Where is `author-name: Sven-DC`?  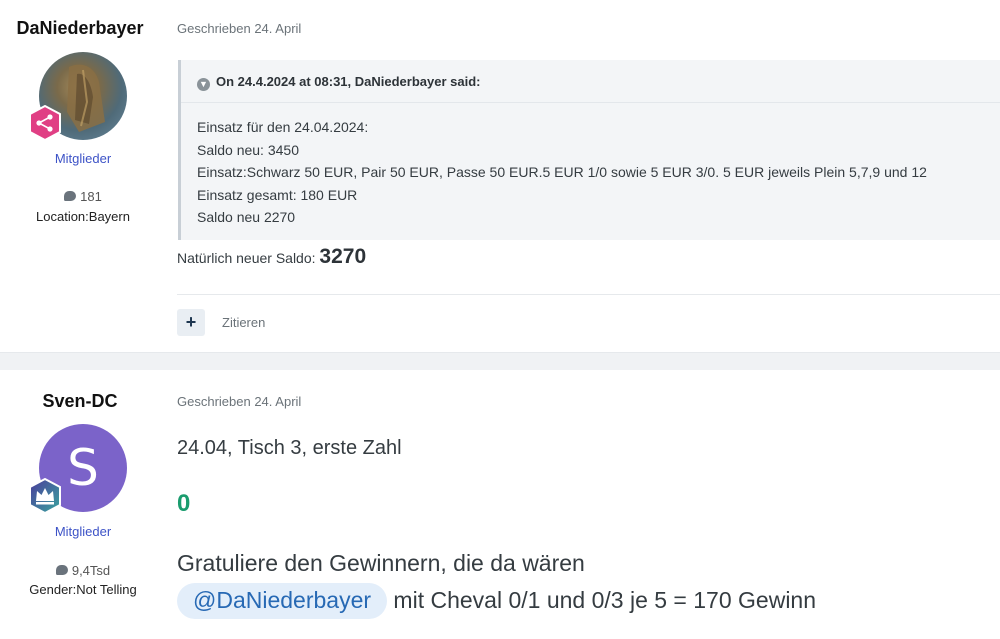
author-name: Sven-DC is located at coordinates (80, 401).